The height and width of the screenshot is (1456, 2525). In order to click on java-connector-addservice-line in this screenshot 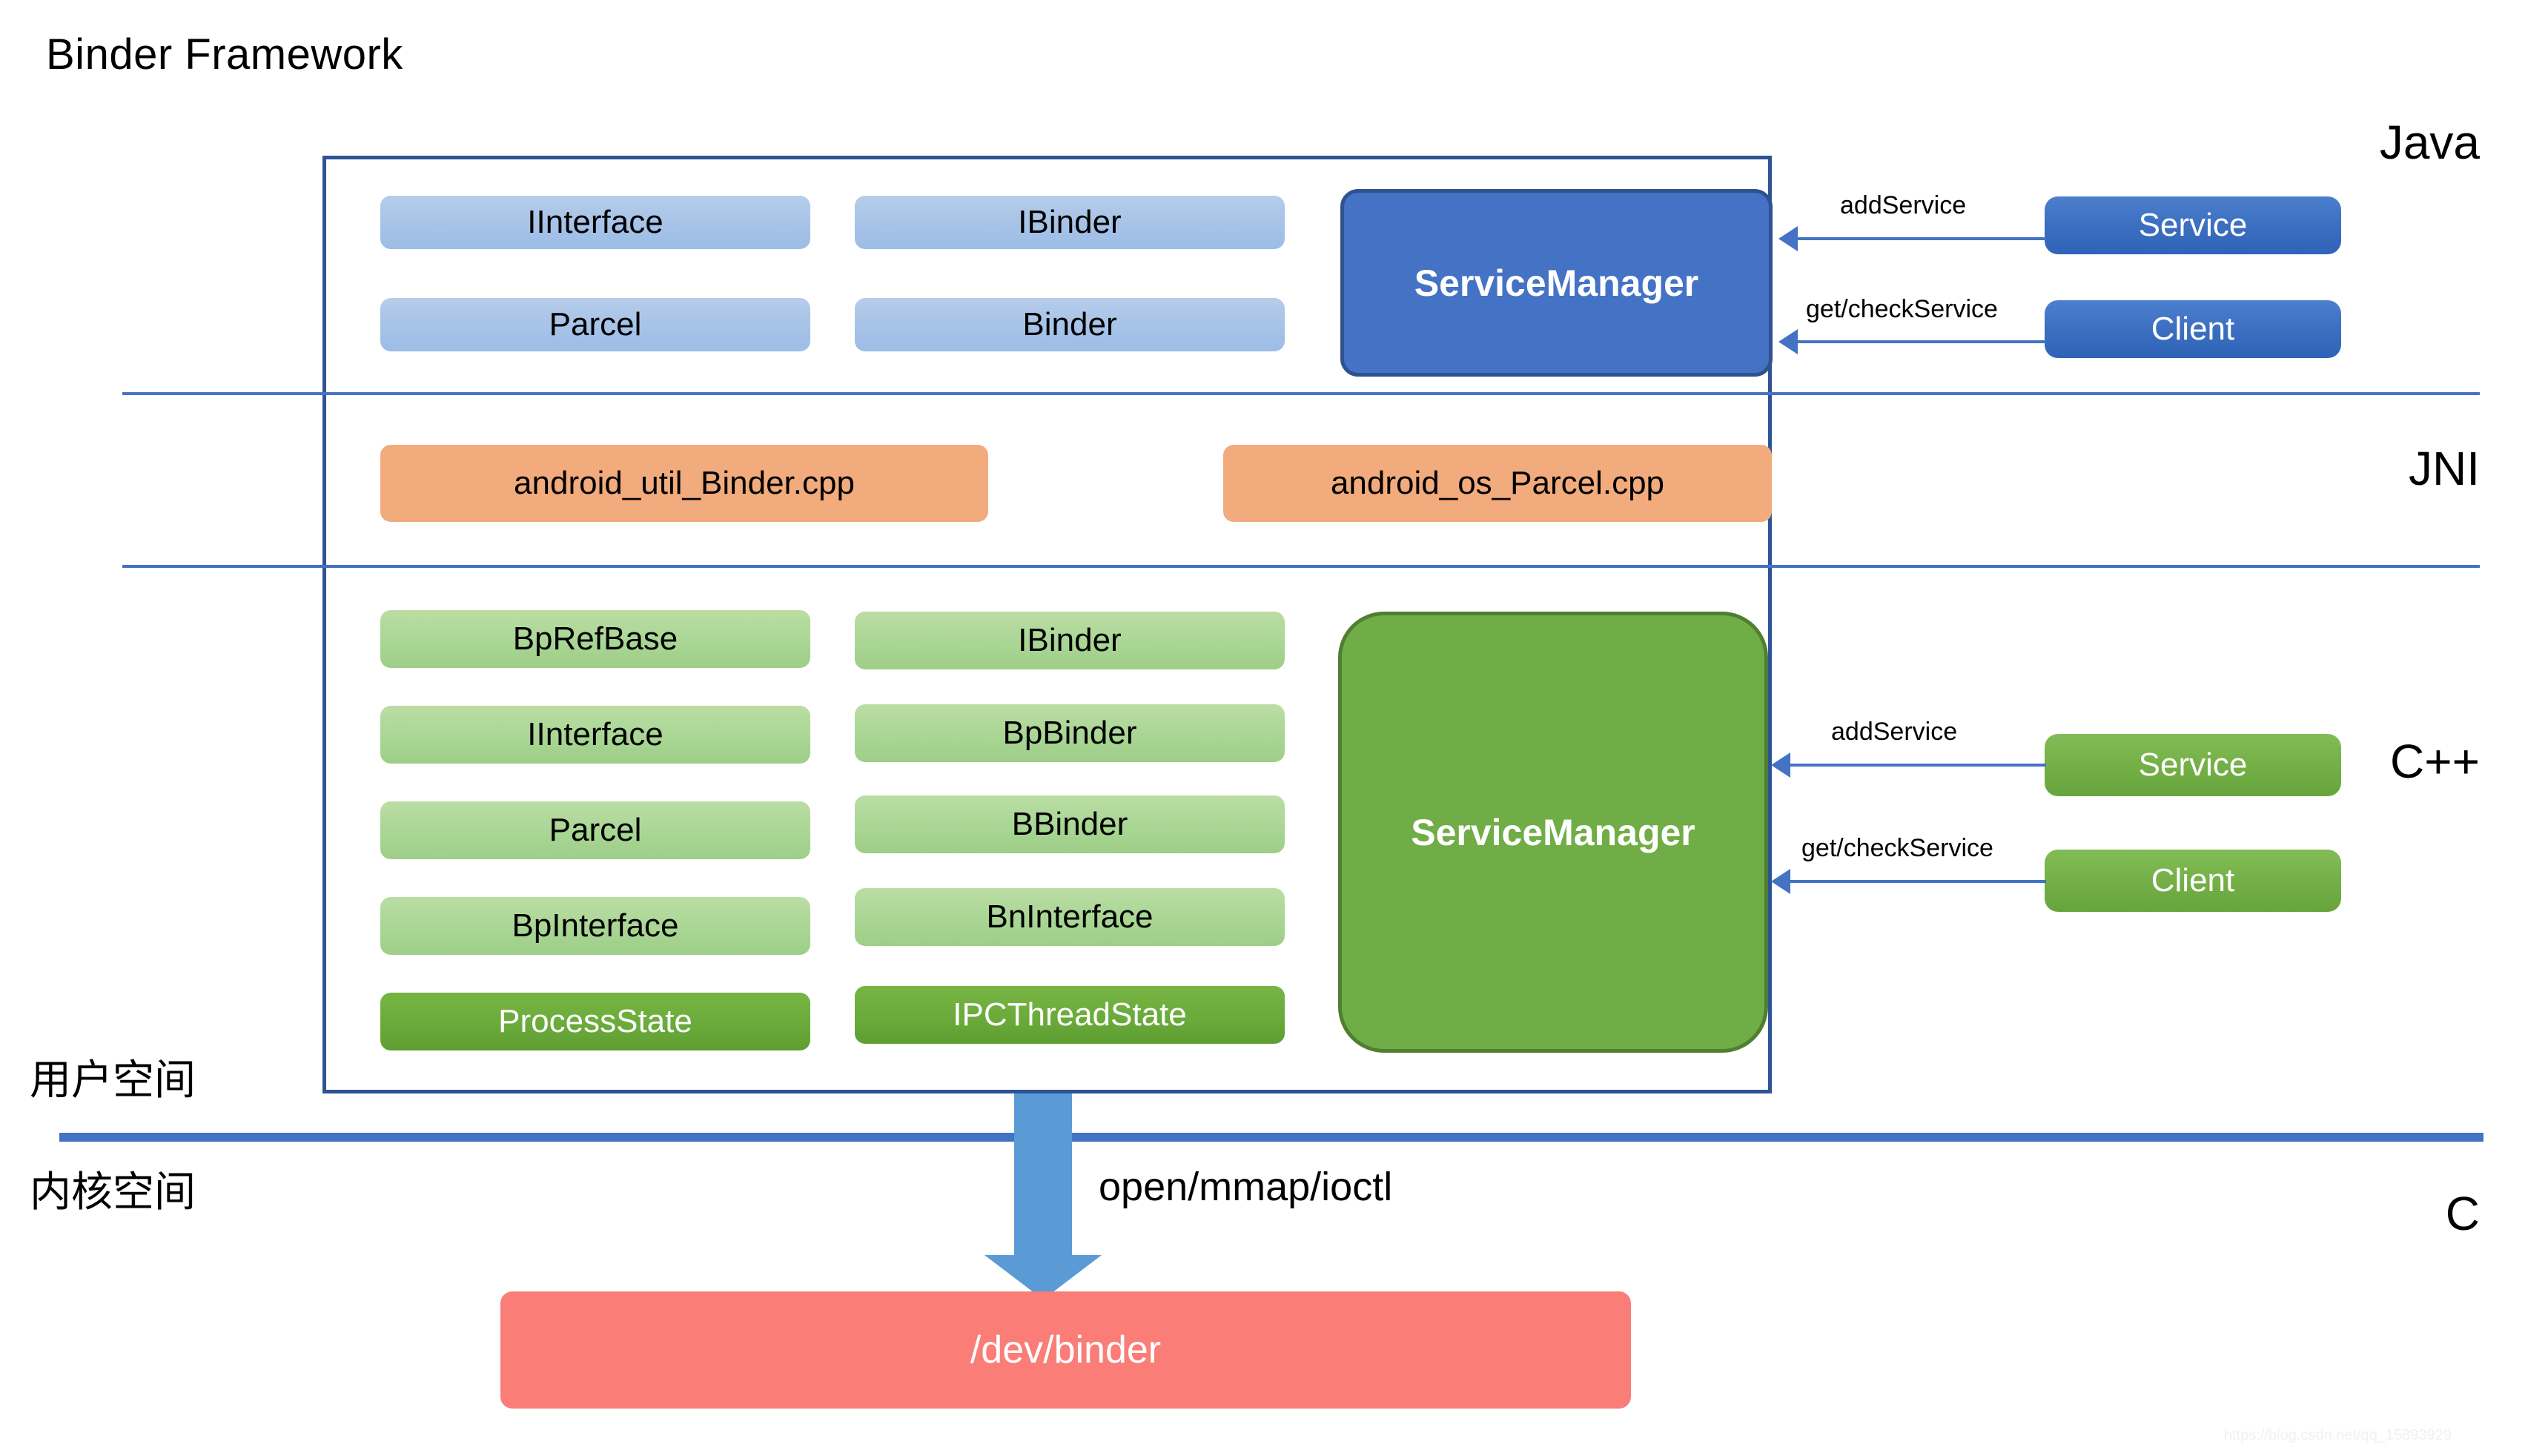, I will do `click(1922, 239)`.